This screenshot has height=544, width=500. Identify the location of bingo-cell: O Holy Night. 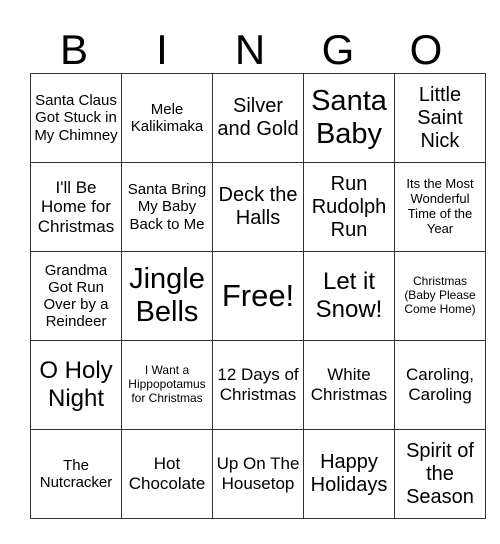
(76, 385).